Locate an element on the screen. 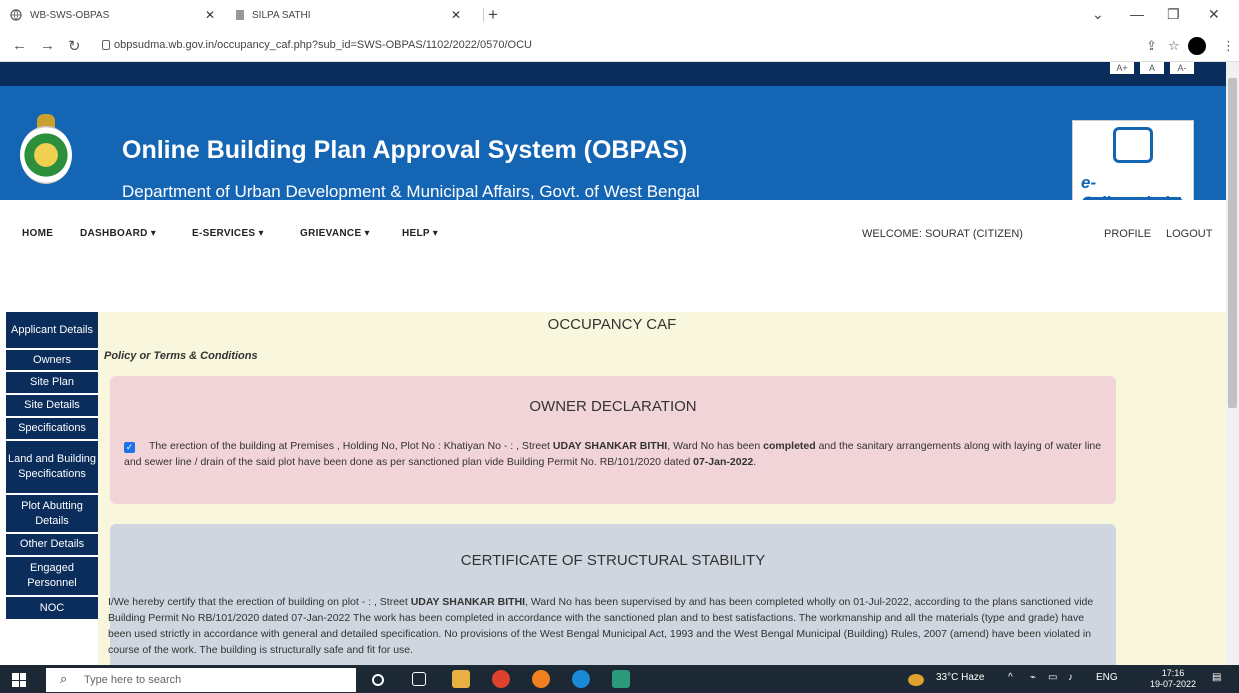 The height and width of the screenshot is (693, 1239). close-window-icon: ✕ is located at coordinates (1214, 14).